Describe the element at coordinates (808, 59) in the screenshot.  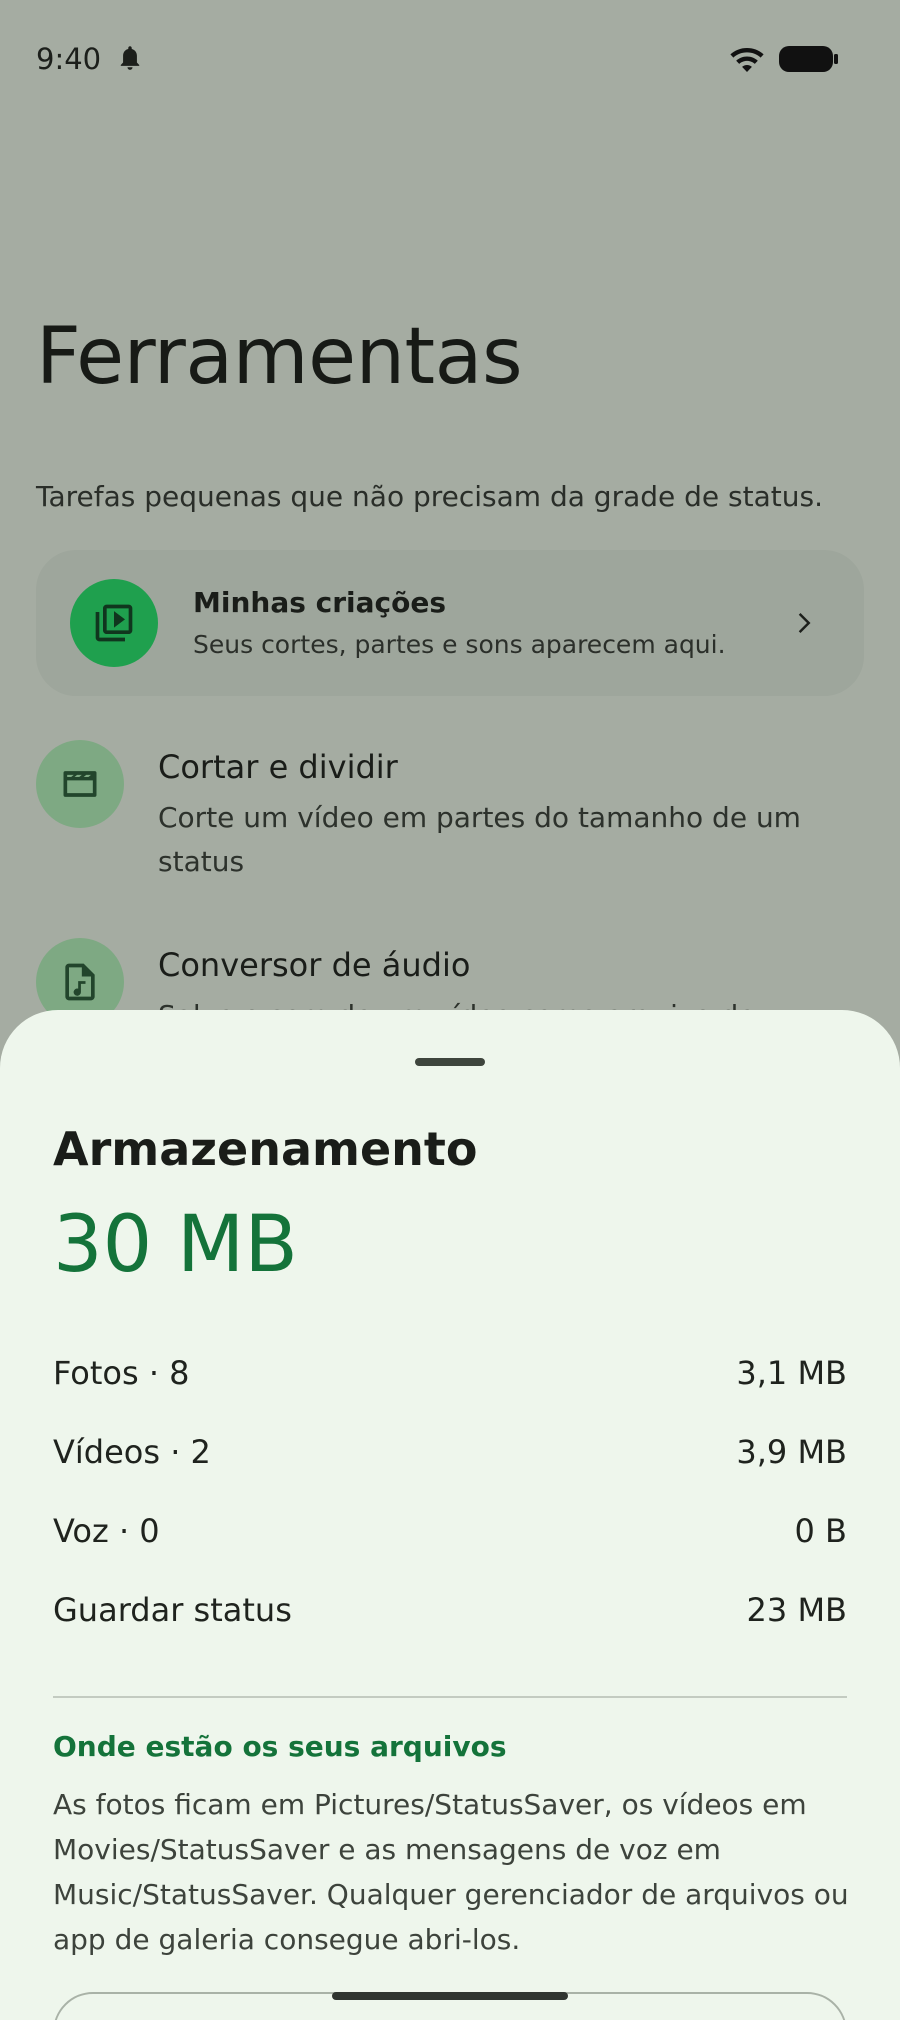
I see `battery-icon` at that location.